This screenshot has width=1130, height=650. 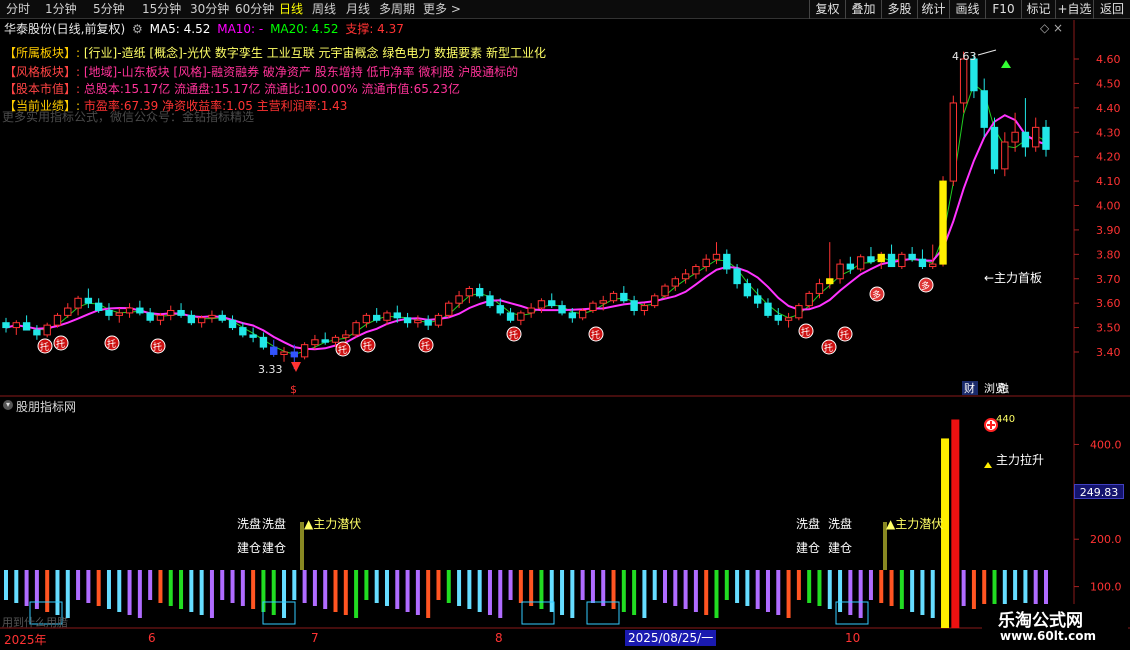 I want to click on price-tick-label: 4.10, so click(x=1108, y=181).